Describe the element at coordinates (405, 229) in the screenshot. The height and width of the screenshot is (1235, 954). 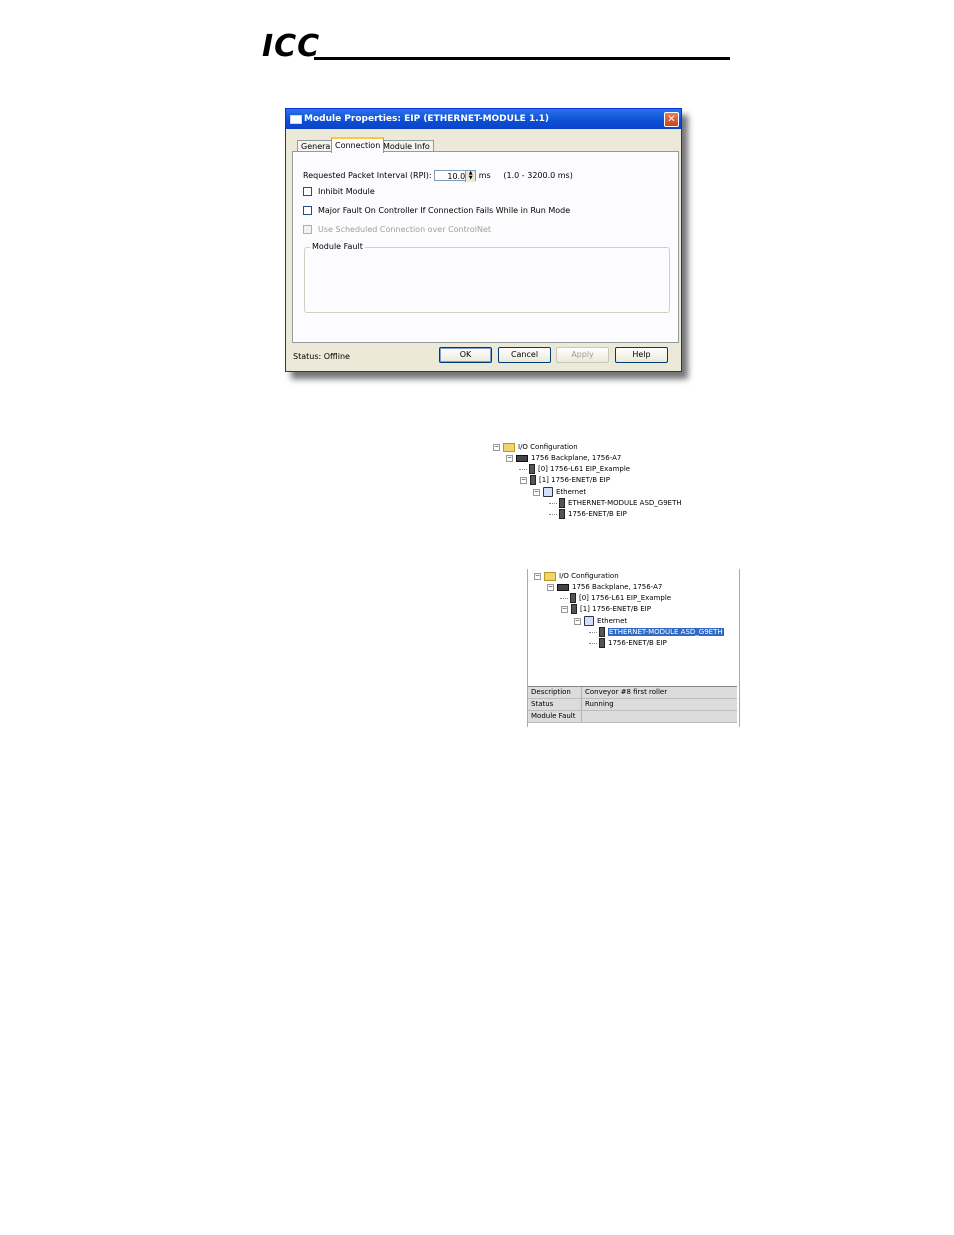
I see `scheduled-connection-label: Use Scheduled Connection over ControlNet` at that location.